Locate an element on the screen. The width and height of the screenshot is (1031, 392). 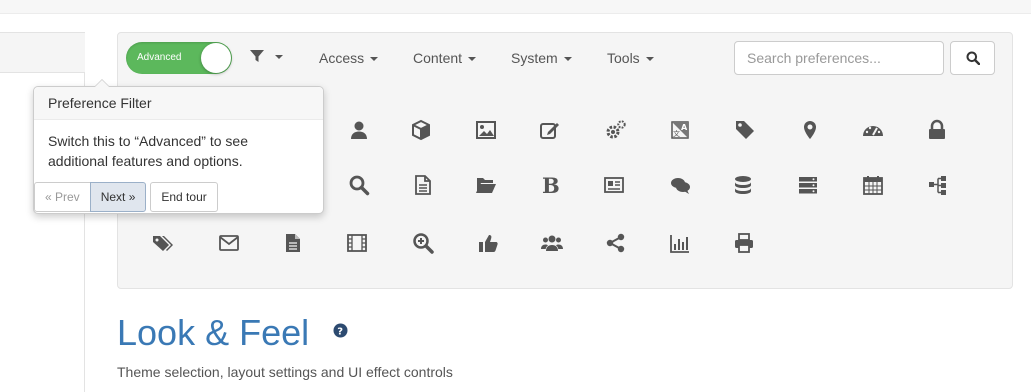
server-icon is located at coordinates (808, 185).